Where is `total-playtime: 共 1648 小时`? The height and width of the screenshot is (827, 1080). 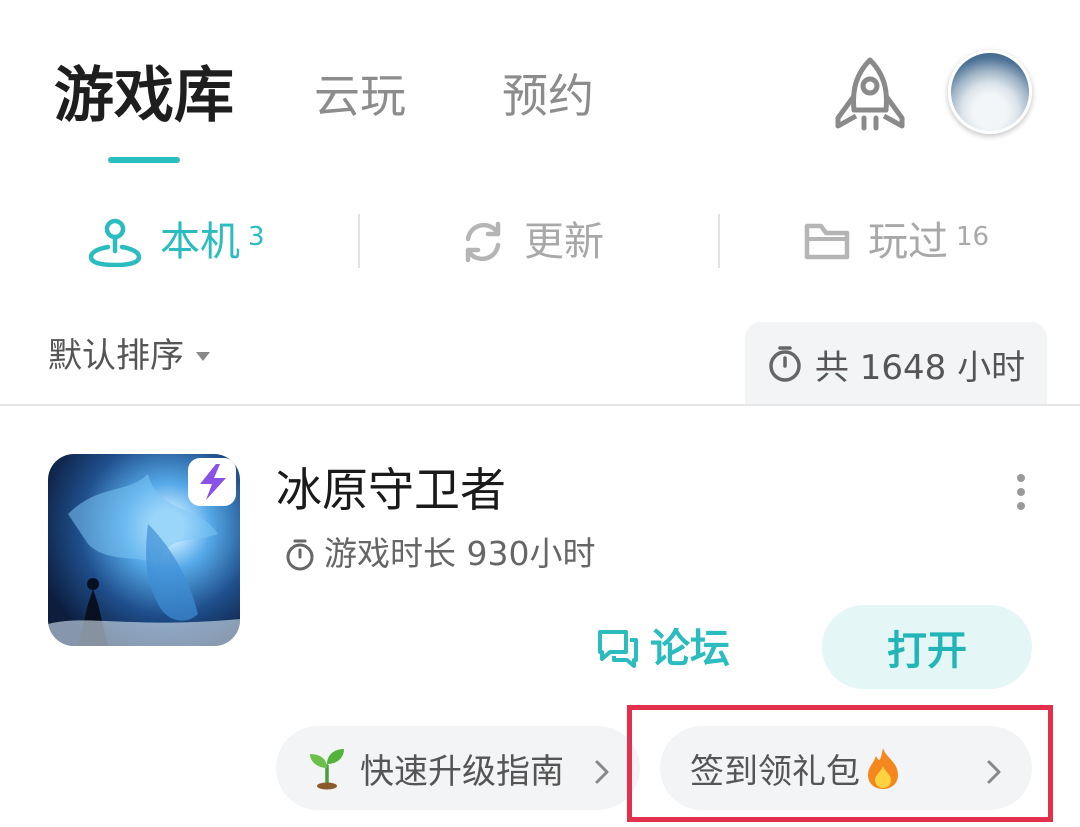 total-playtime: 共 1648 小时 is located at coordinates (896, 364).